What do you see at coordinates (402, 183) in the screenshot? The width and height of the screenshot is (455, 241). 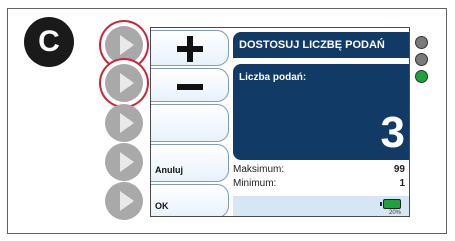 I see `min-value: 1` at bounding box center [402, 183].